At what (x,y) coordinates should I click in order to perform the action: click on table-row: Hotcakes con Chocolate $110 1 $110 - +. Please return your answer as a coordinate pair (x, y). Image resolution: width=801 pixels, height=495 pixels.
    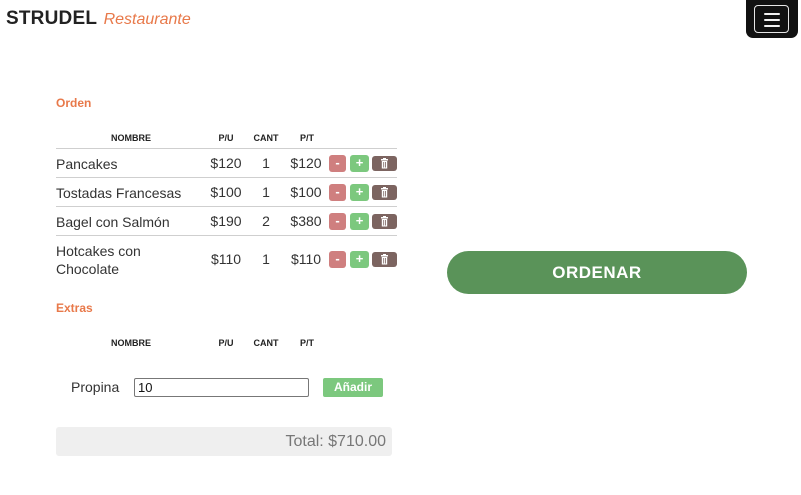
    Looking at the image, I should click on (226, 259).